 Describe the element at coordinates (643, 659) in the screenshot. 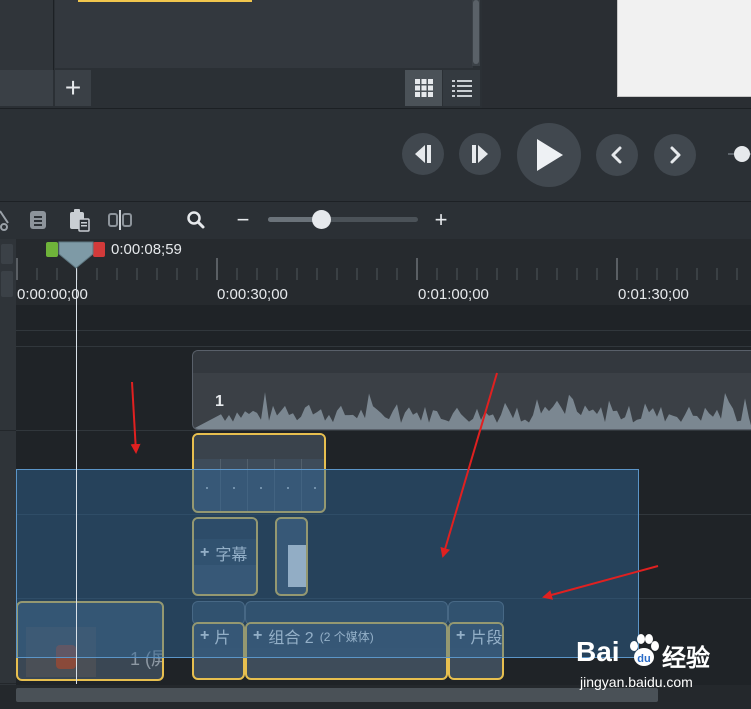

I see `svg-text: du` at that location.